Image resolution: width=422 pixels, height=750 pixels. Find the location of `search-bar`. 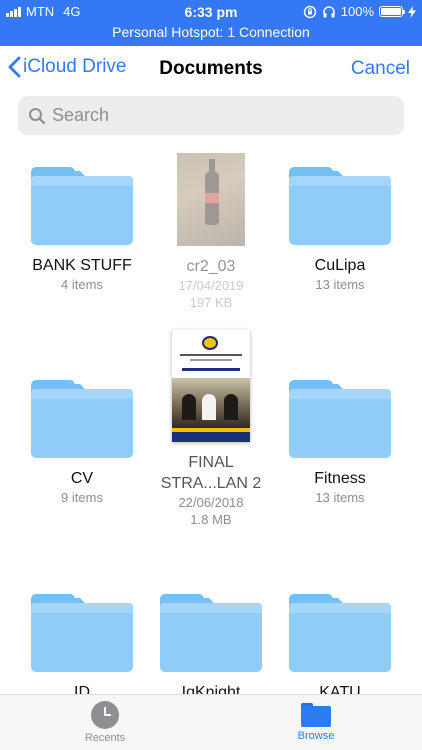

search-bar is located at coordinates (211, 115).